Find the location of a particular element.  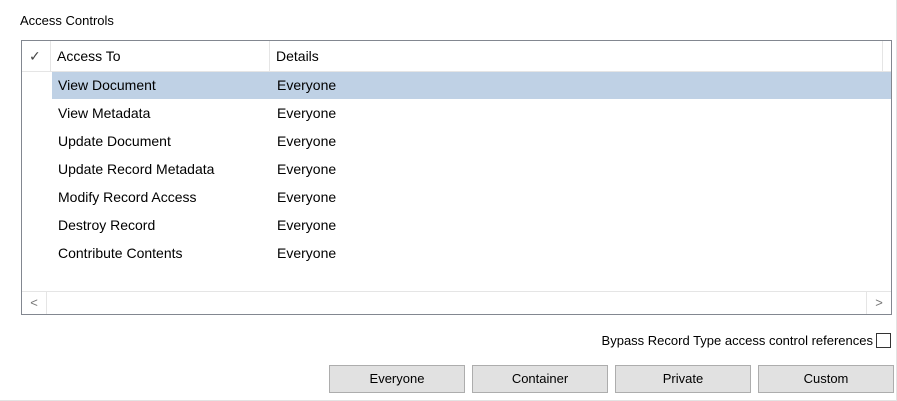

access-to-column-header: Access To is located at coordinates (160, 56).